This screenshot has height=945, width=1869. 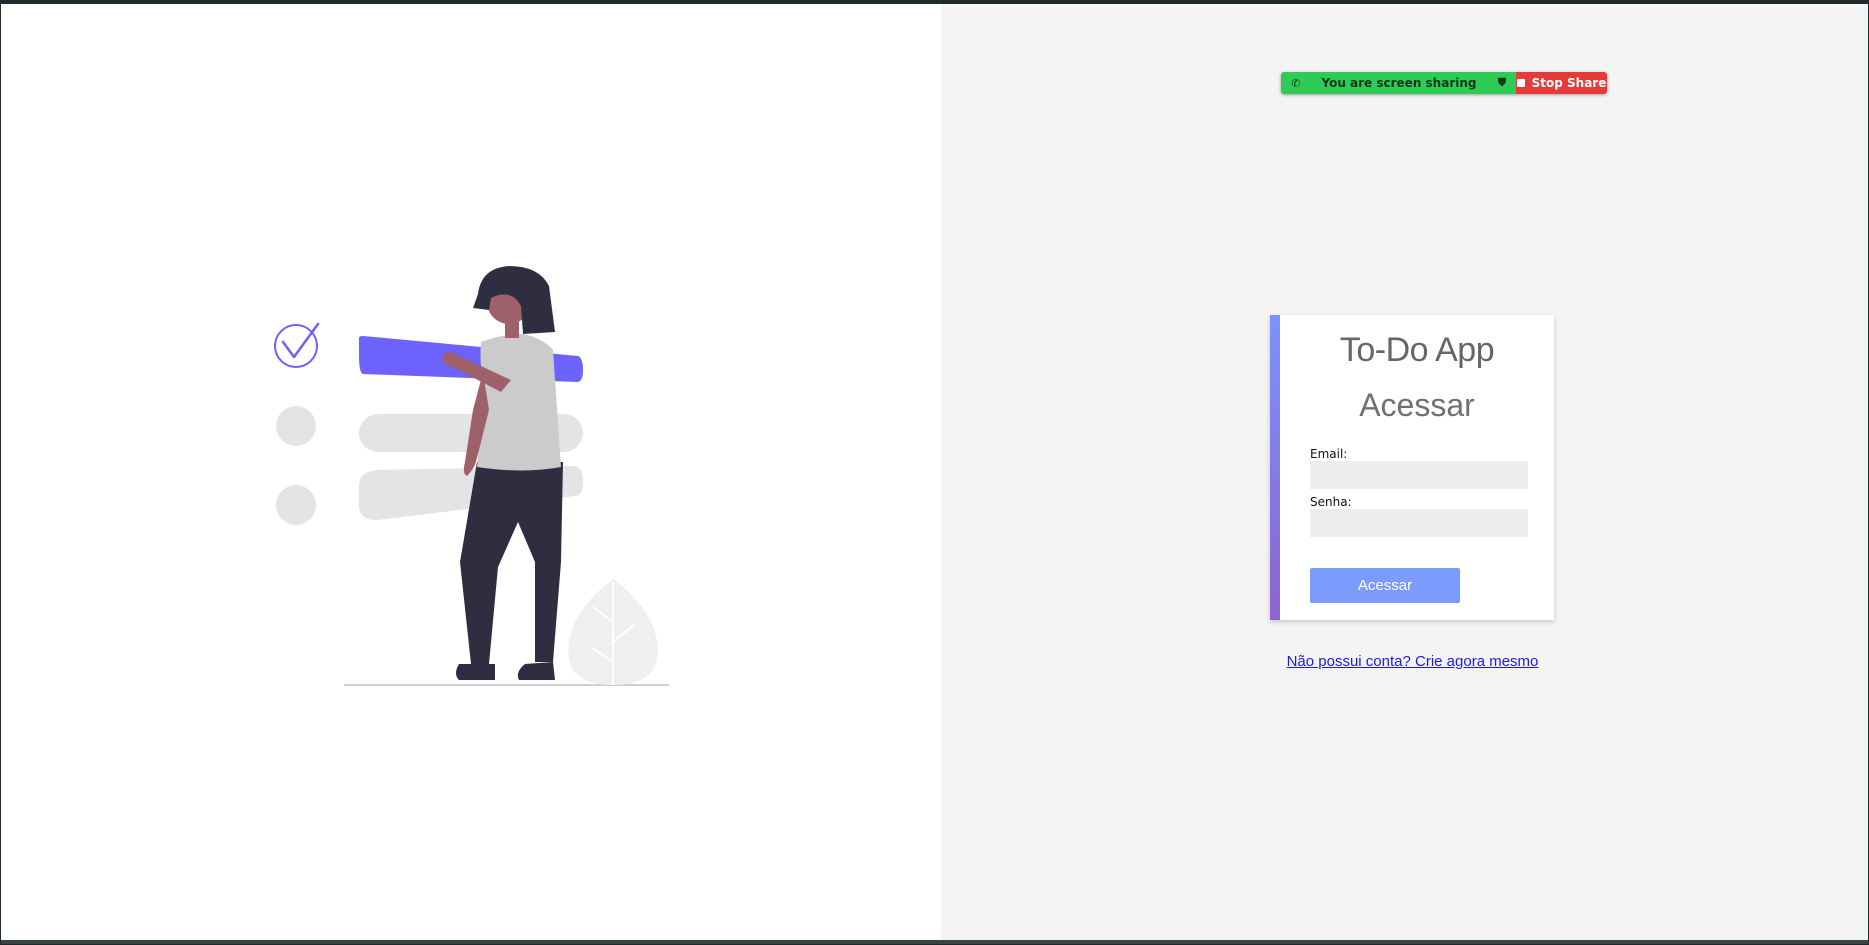 What do you see at coordinates (1329, 454) in the screenshot?
I see `email-label: Email:` at bounding box center [1329, 454].